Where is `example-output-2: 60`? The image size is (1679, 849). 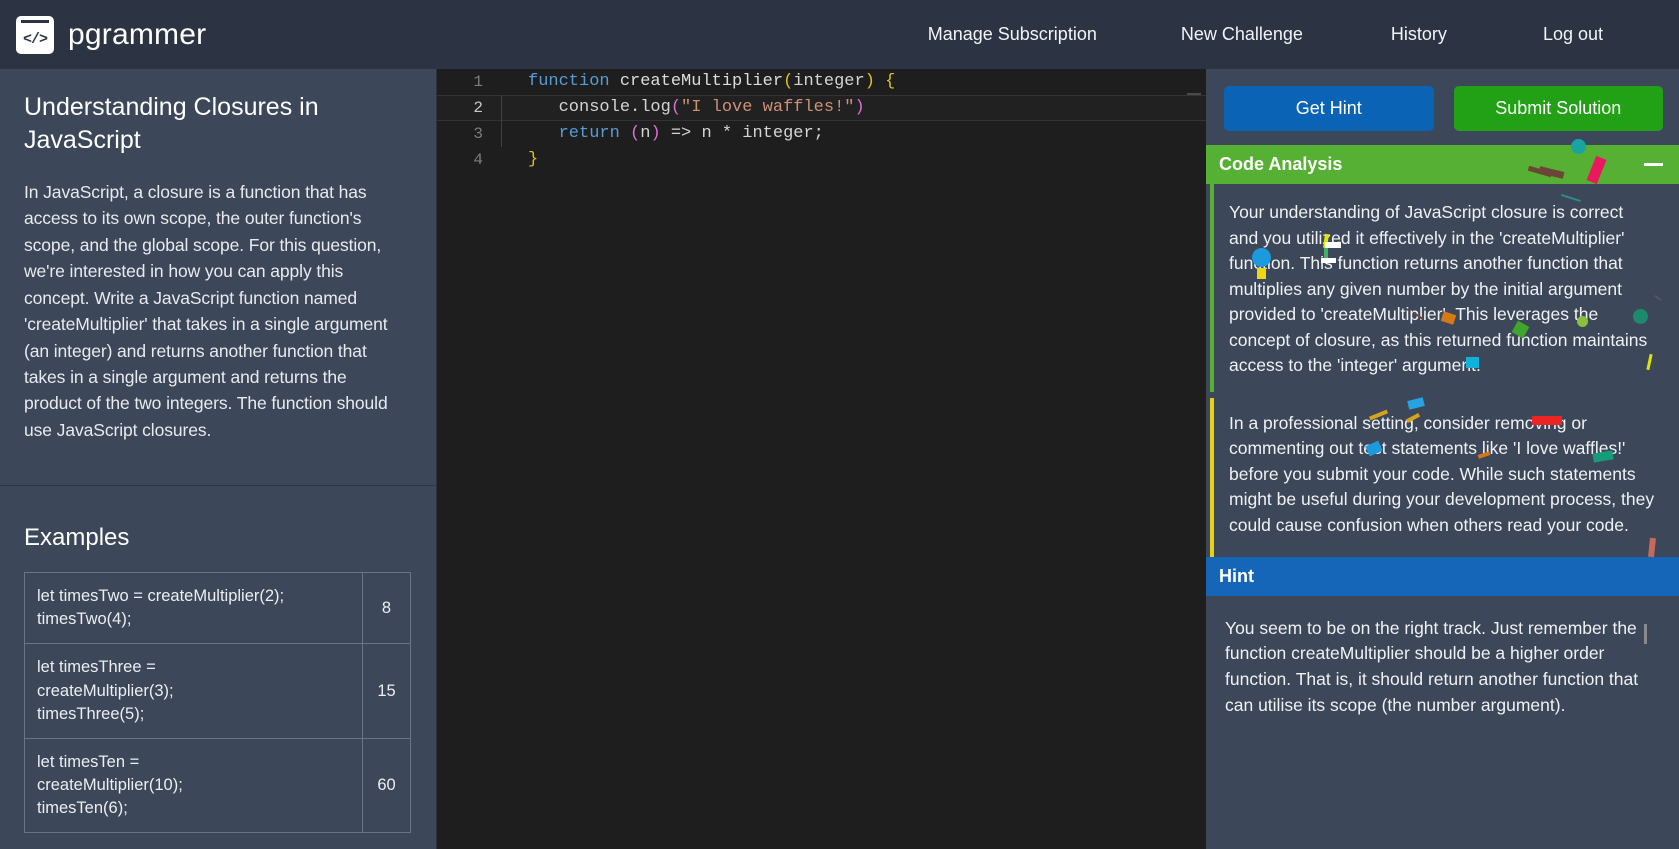
example-output-2: 60 is located at coordinates (386, 785).